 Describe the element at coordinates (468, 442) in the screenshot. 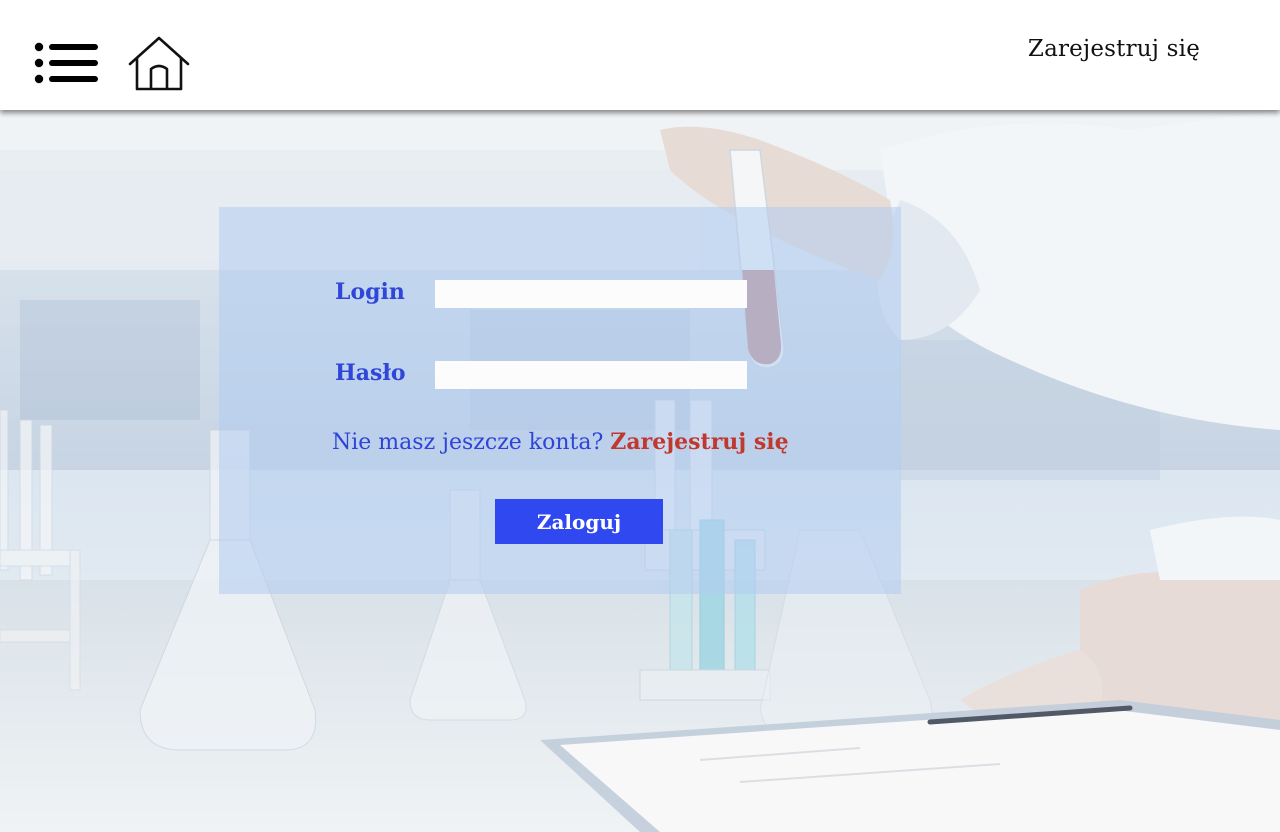

I see `no-account-text: Nie masz jeszcze konta?` at that location.